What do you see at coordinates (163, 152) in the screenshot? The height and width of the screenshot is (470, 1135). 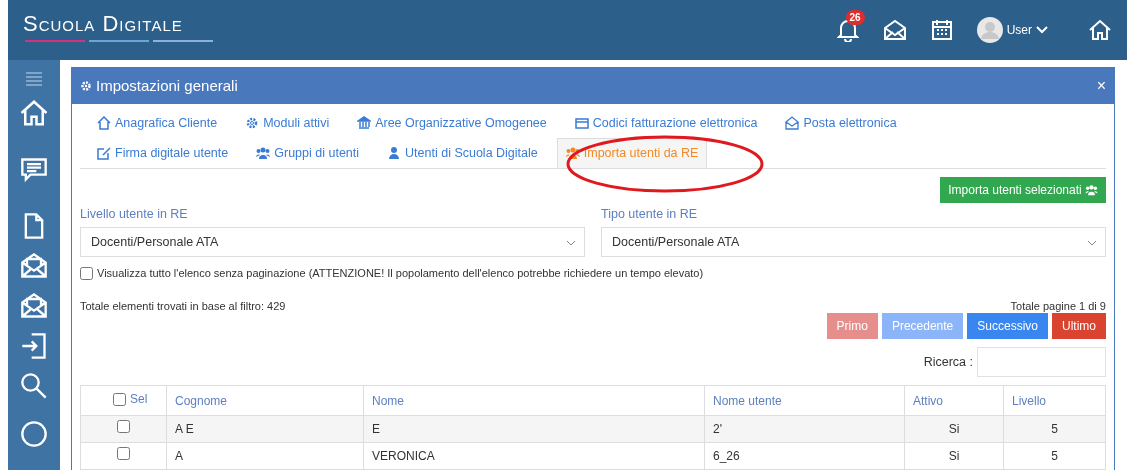 I see `tab: Firma digitale utente` at bounding box center [163, 152].